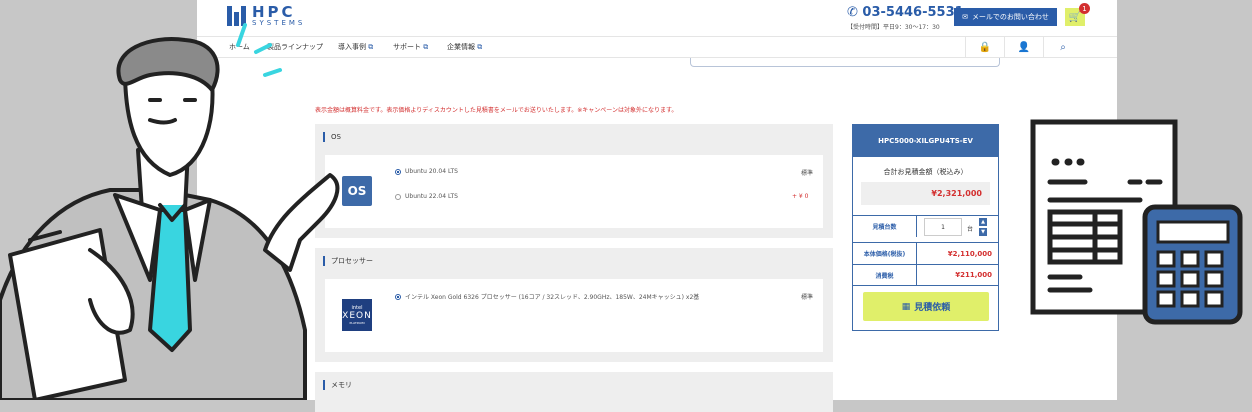  Describe the element at coordinates (893, 27) in the screenshot. I see `business-hours: 【受付時間】平日9：30〜17：30` at that location.